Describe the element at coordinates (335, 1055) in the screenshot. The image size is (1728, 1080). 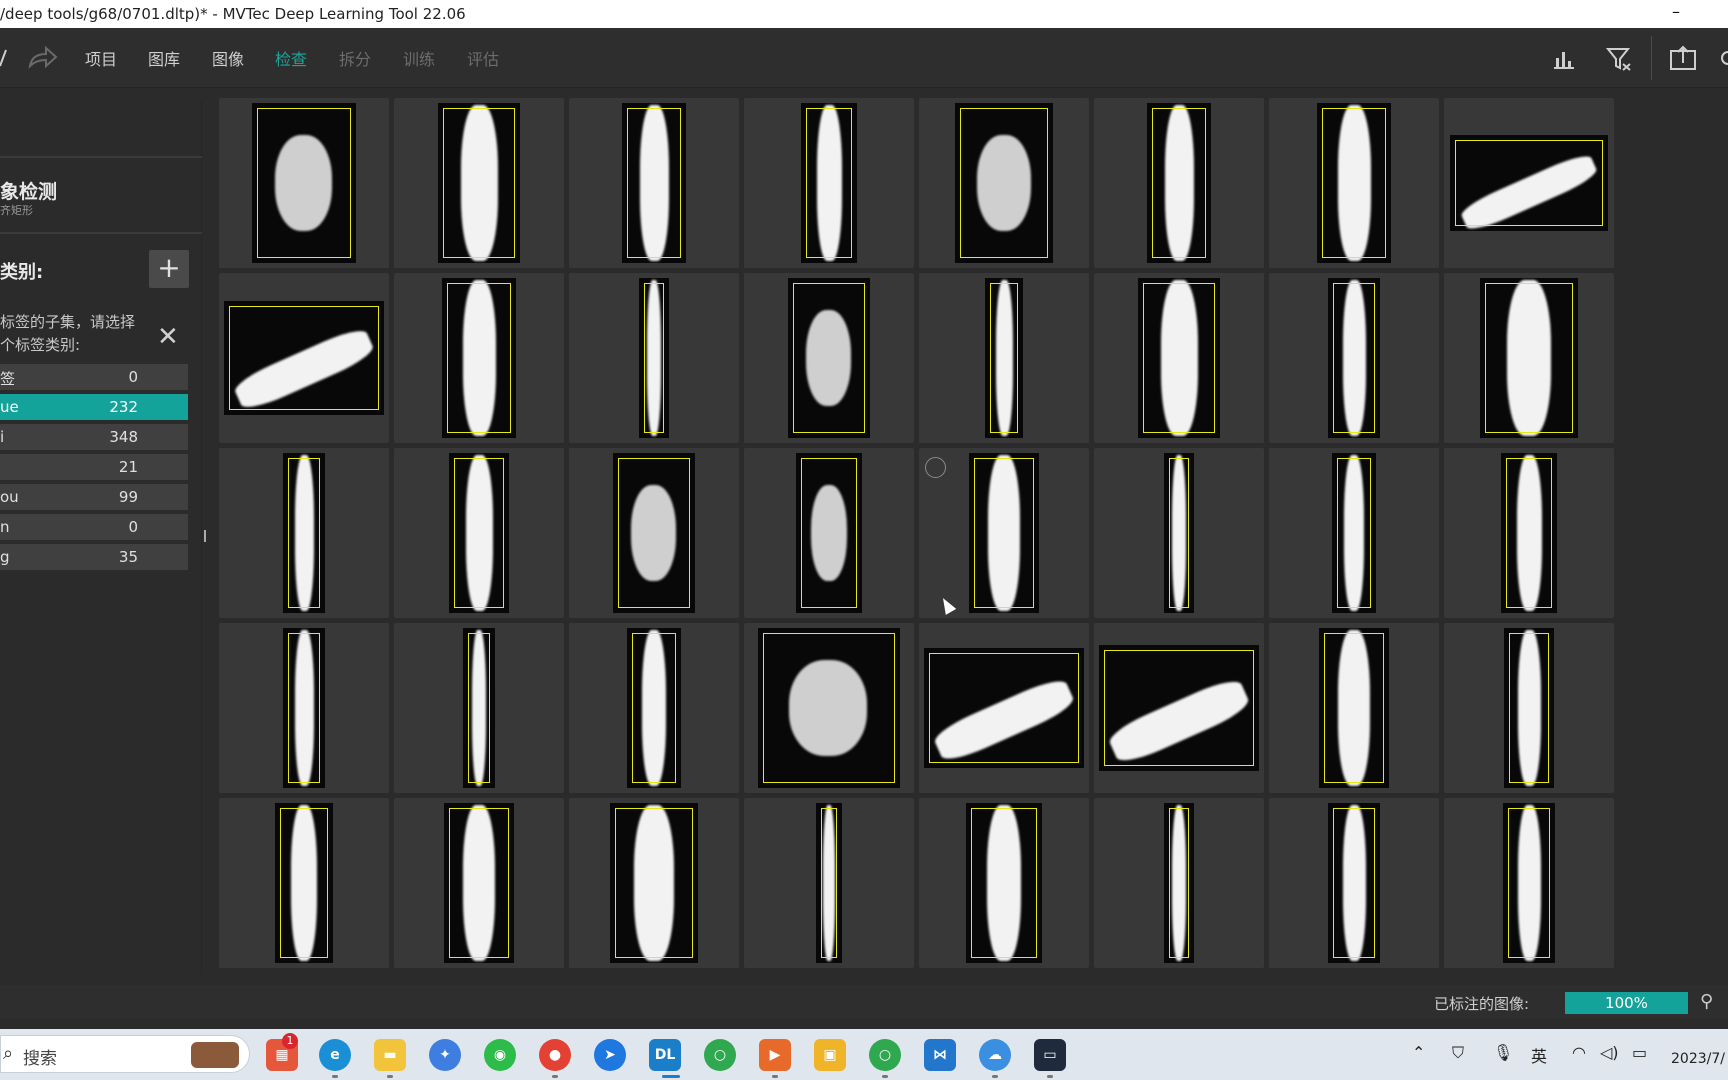
I see `edge-browser-icon: e` at that location.